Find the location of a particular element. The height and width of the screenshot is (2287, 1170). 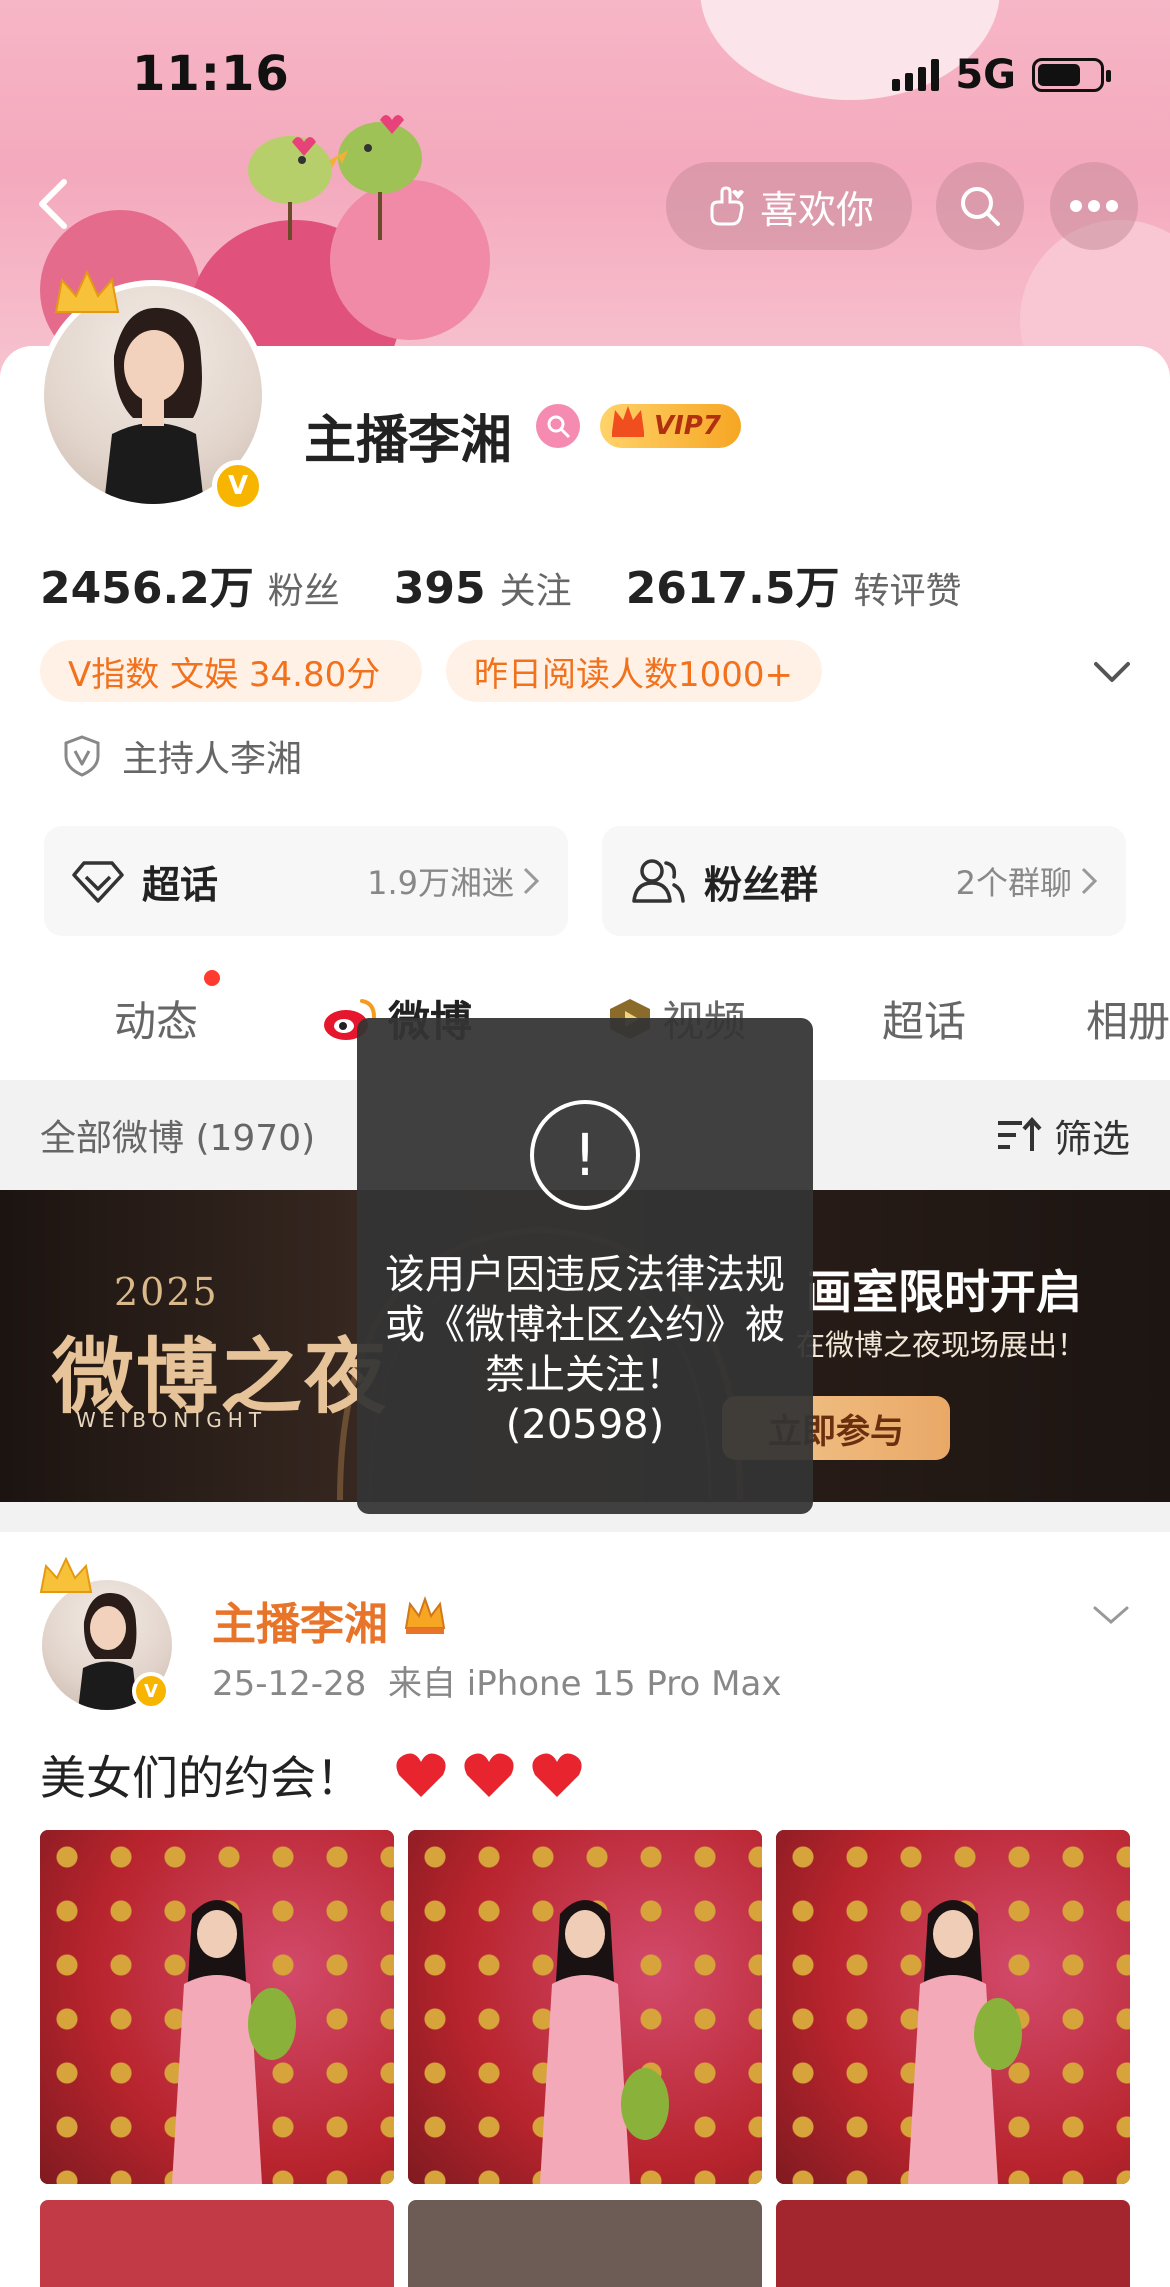

fan-group-meta: 2个群聊 is located at coordinates (1013, 883).